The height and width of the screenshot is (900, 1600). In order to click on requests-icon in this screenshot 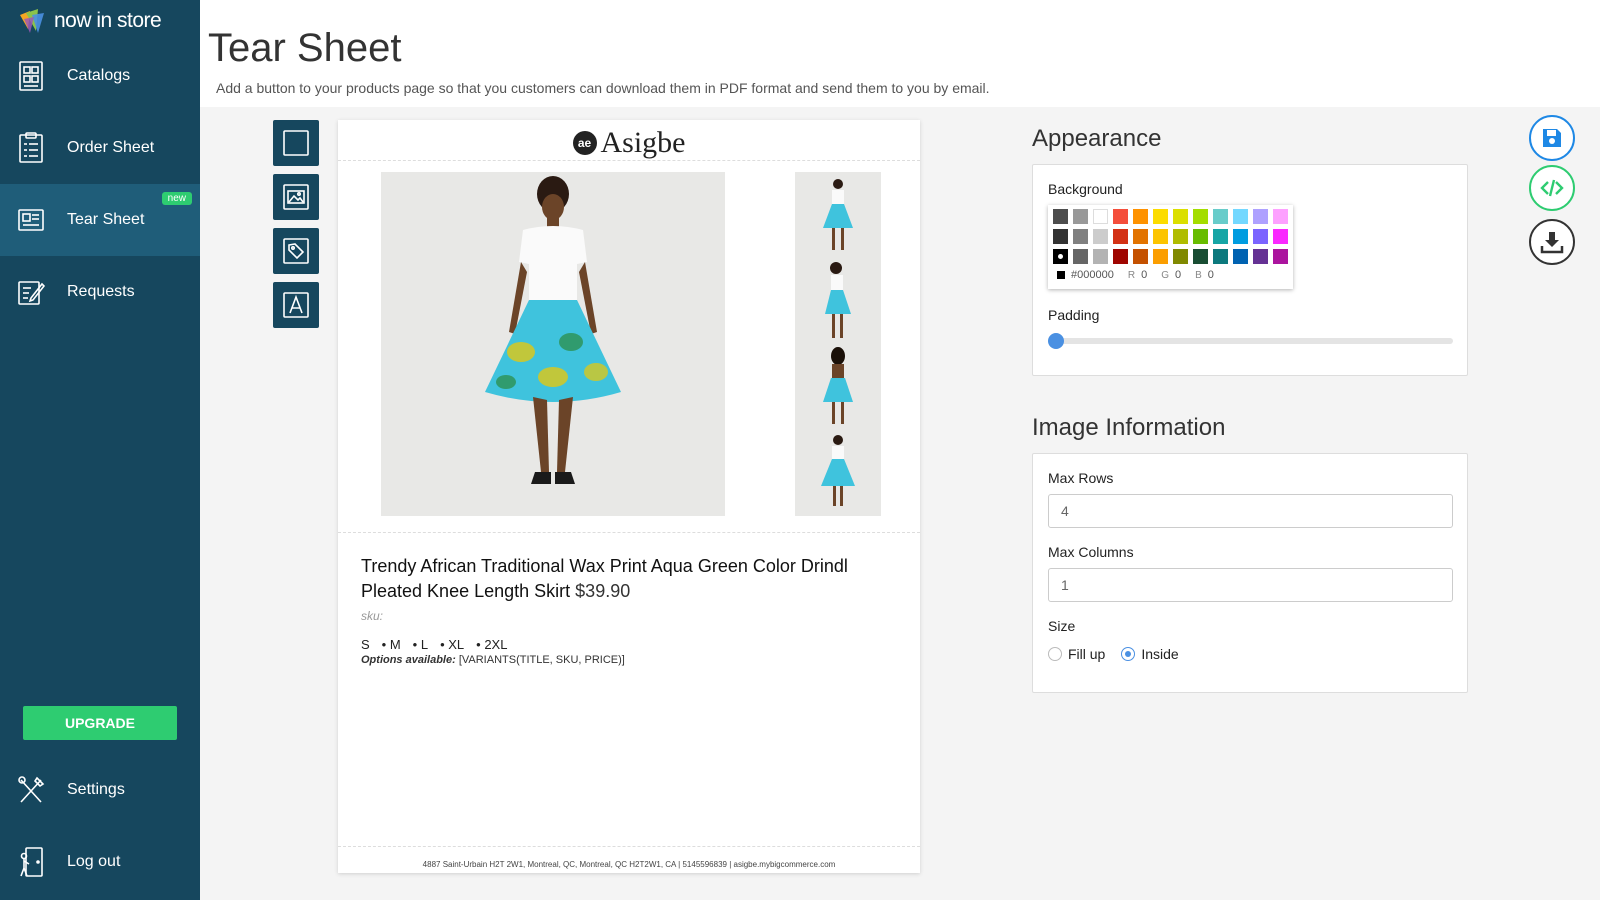, I will do `click(31, 293)`.